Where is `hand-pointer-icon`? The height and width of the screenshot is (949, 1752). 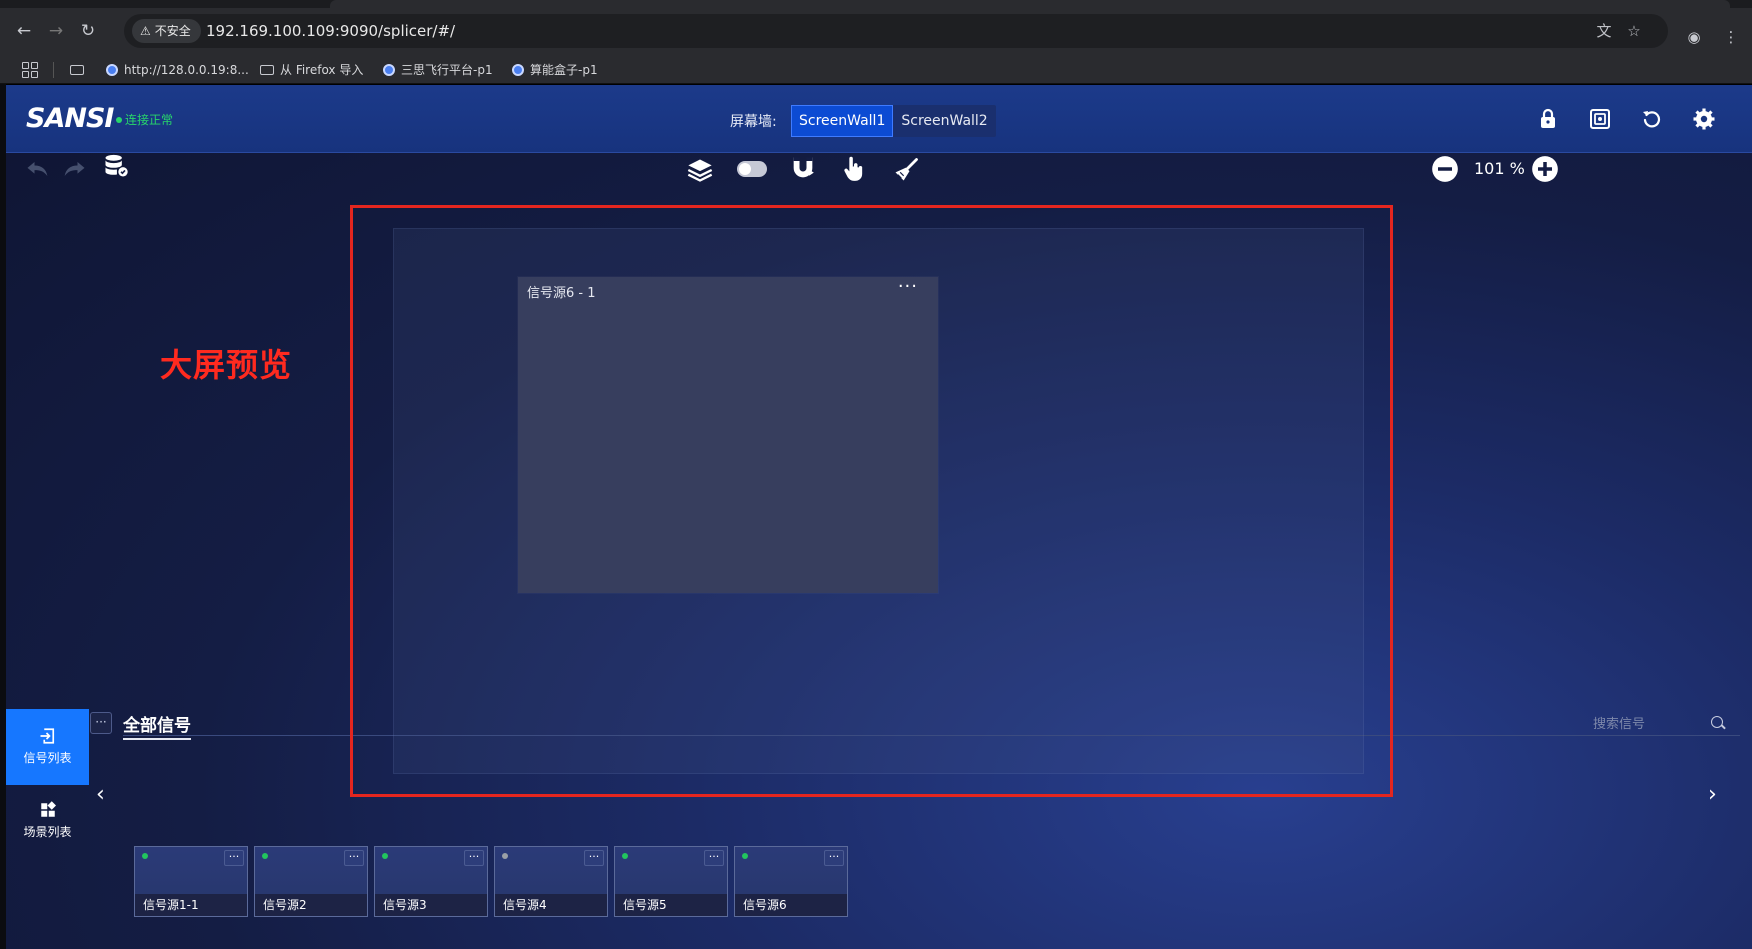 hand-pointer-icon is located at coordinates (854, 169).